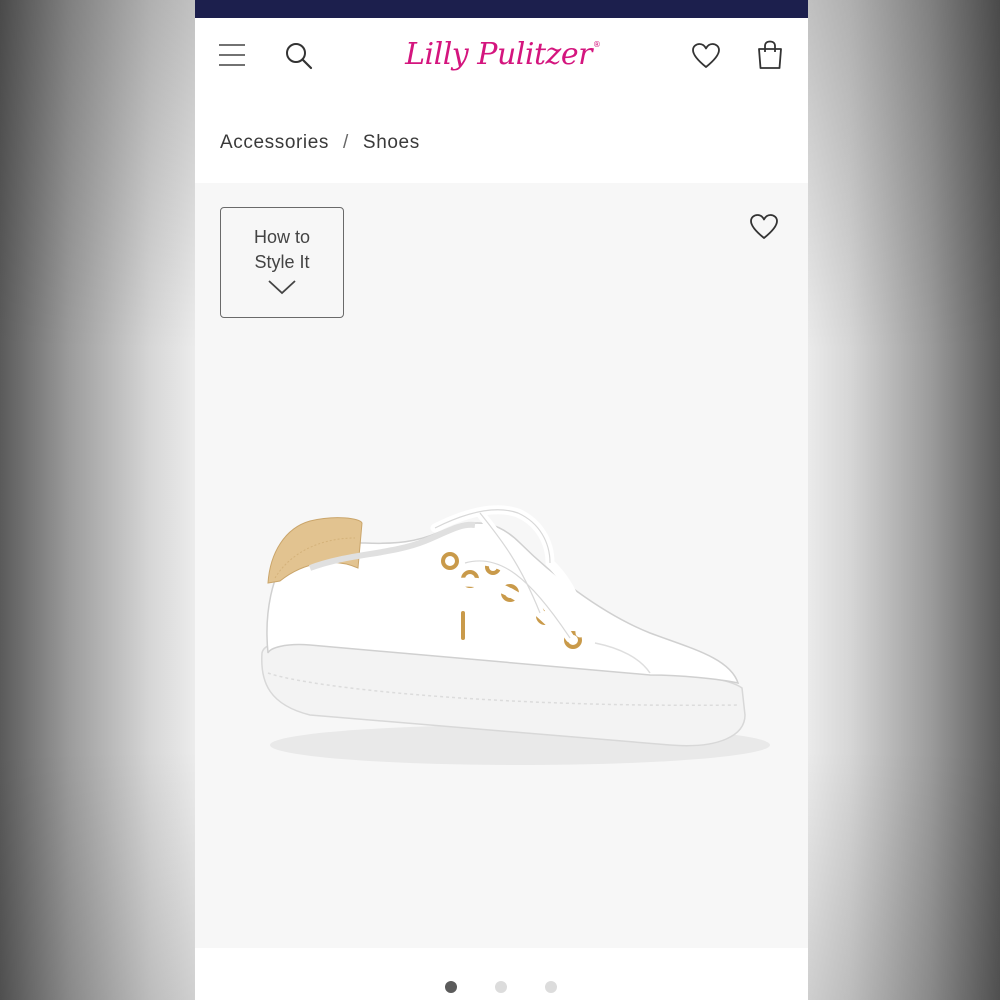 This screenshot has width=1000, height=1000. I want to click on breadcrumb-item-accessories: Accessories, so click(274, 143).